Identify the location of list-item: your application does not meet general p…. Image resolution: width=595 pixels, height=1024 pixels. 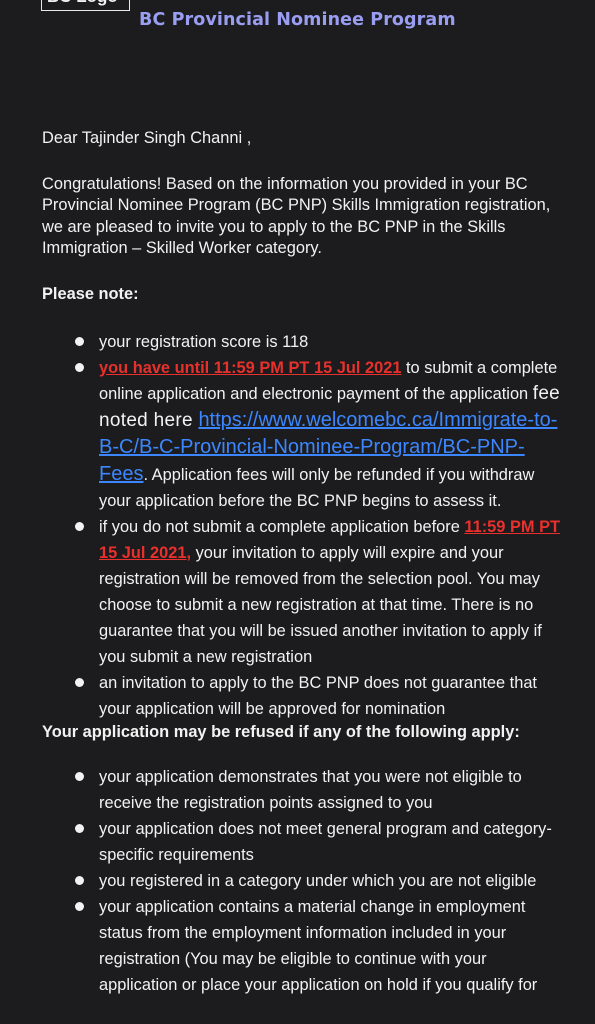
(304, 842).